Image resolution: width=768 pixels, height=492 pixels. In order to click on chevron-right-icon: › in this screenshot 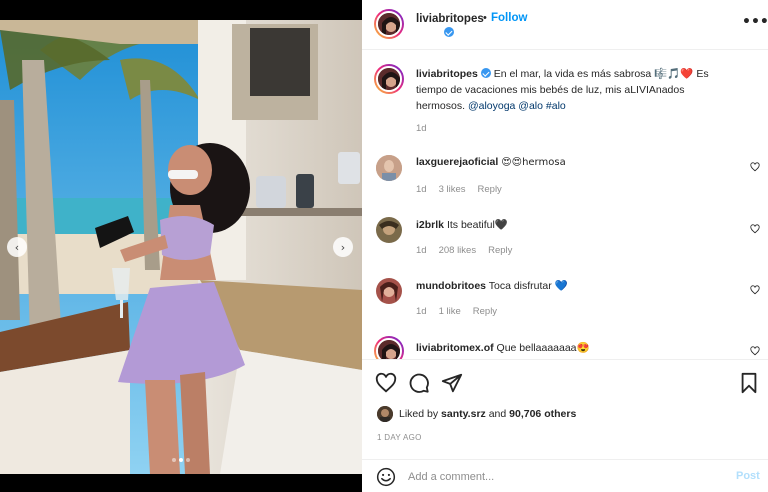, I will do `click(343, 247)`.